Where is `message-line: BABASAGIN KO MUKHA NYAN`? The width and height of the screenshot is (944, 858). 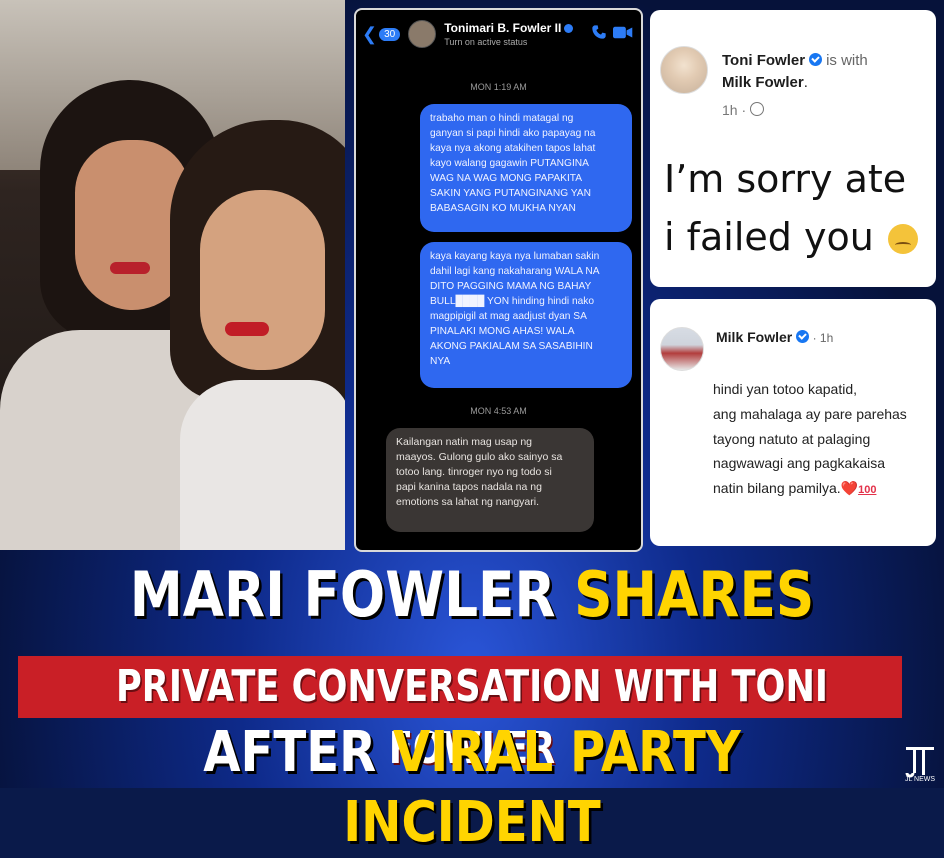
message-line: BABASAGIN KO MUKHA NYAN is located at coordinates (503, 208).